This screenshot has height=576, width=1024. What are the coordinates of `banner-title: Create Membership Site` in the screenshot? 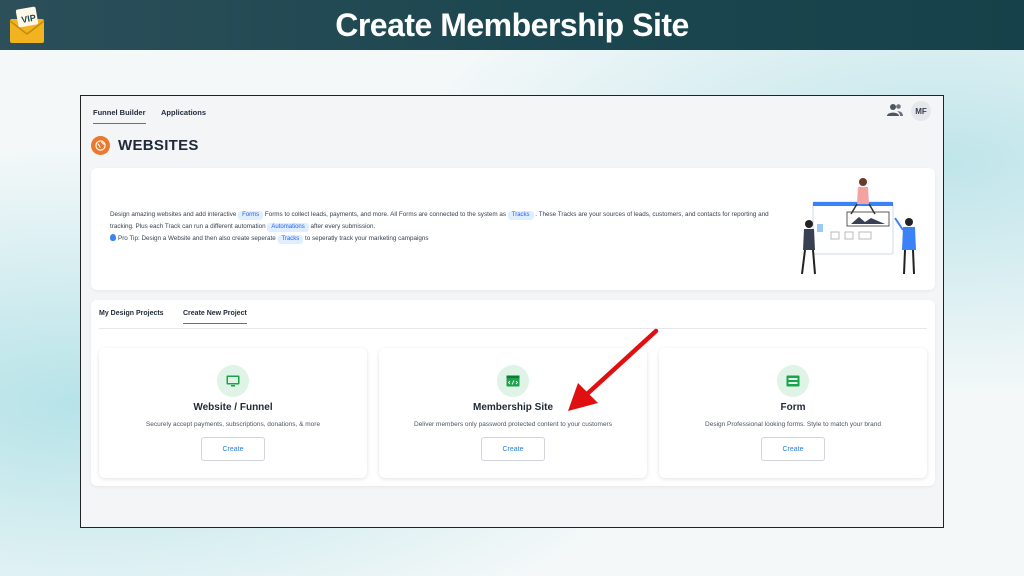 It's located at (512, 24).